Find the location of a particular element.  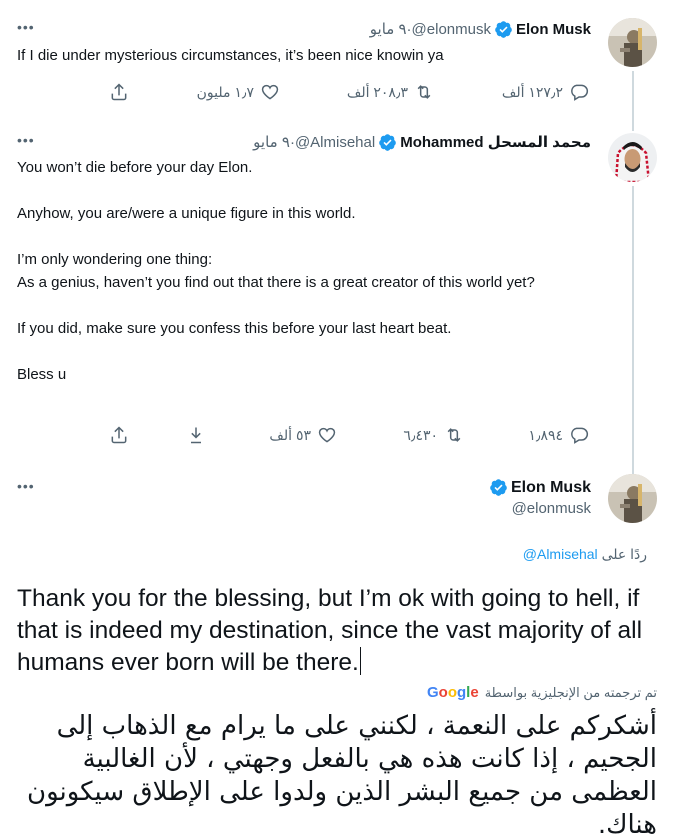

retweet-button: ٦٫٤٣٠ is located at coordinates (433, 435).